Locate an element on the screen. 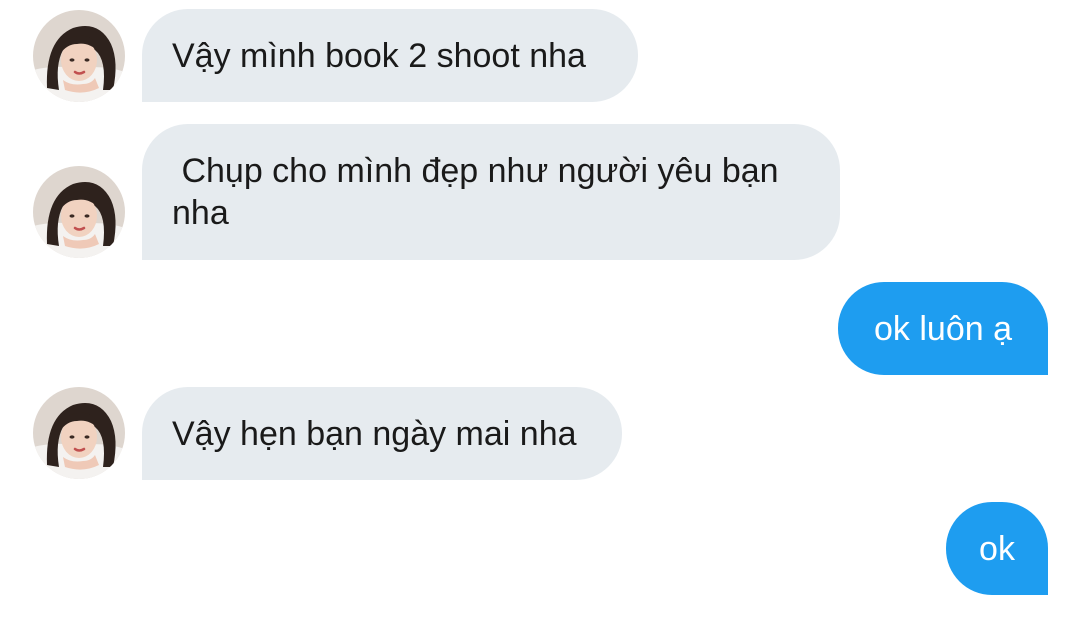 This screenshot has width=1080, height=620. message-text: ok luôn ạ is located at coordinates (943, 328).